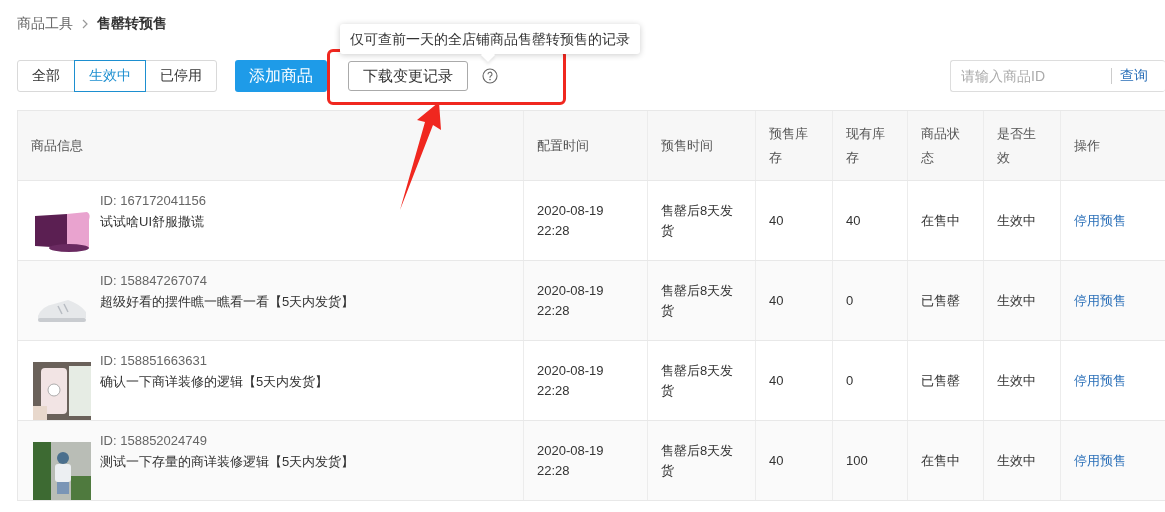 The height and width of the screenshot is (512, 1165). Describe the element at coordinates (57, 145) in the screenshot. I see `column-header: 商品信息` at that location.